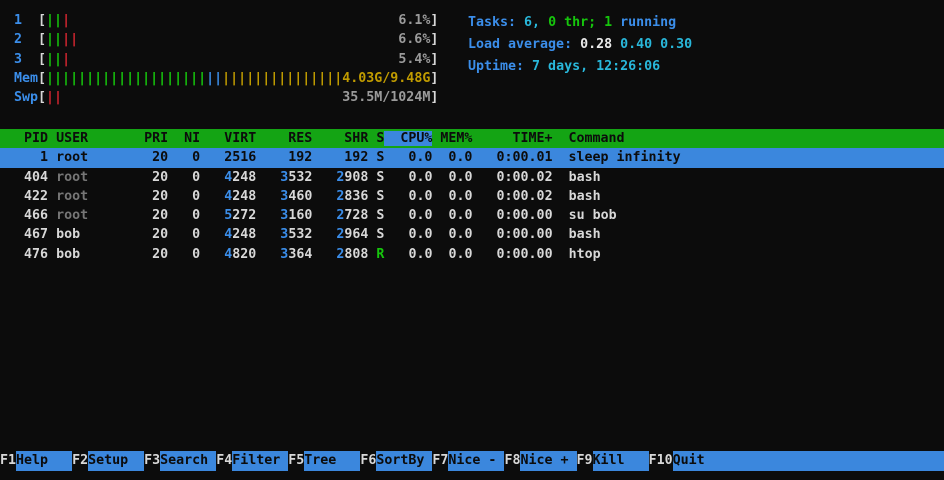 This screenshot has width=944, height=480. I want to click on fkey-f7-key: F7, so click(440, 461).